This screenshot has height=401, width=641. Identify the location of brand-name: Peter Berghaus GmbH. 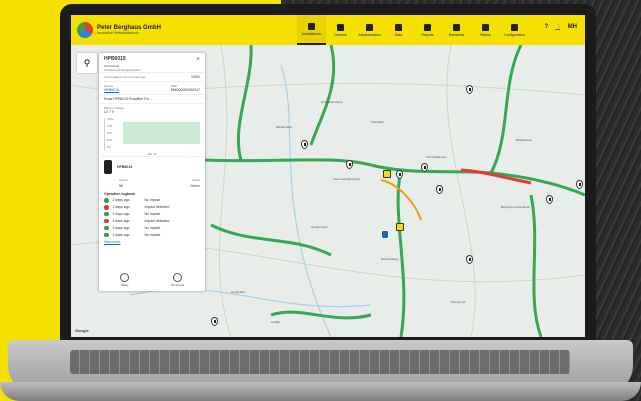
(129, 27).